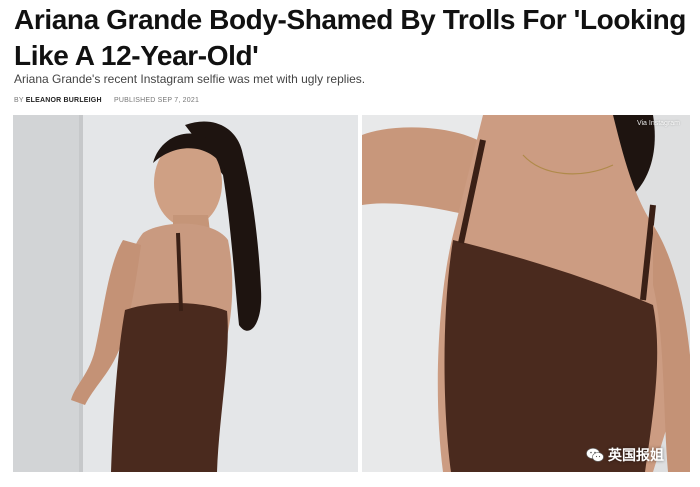  What do you see at coordinates (169, 387) in the screenshot?
I see `left-figure-dress` at bounding box center [169, 387].